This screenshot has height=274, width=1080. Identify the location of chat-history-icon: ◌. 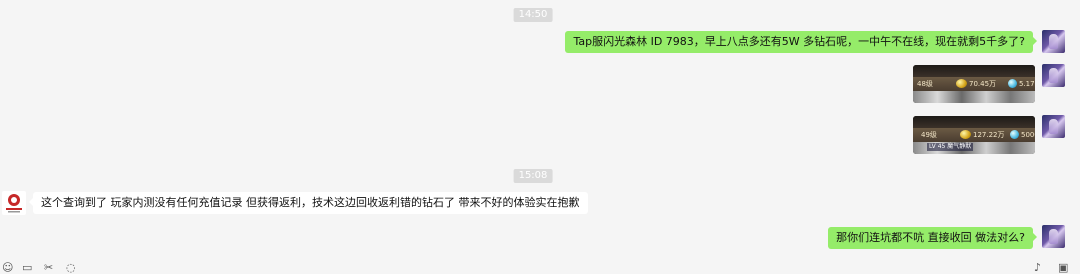
(71, 268).